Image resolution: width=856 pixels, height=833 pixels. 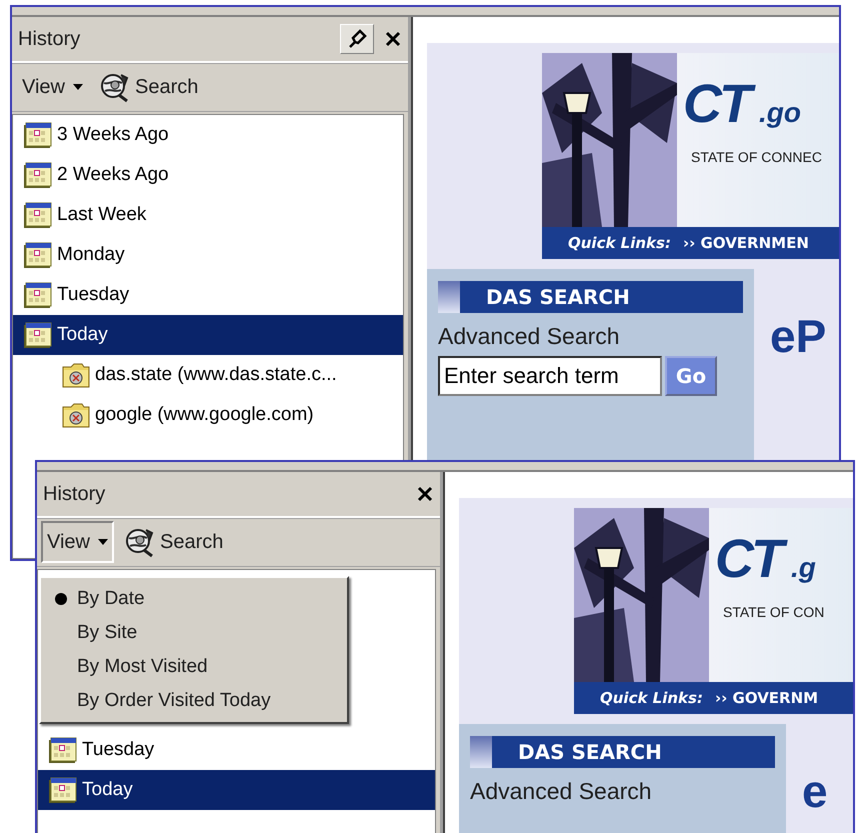 What do you see at coordinates (780, 113) in the screenshot?
I see `logo-suffix: .go` at bounding box center [780, 113].